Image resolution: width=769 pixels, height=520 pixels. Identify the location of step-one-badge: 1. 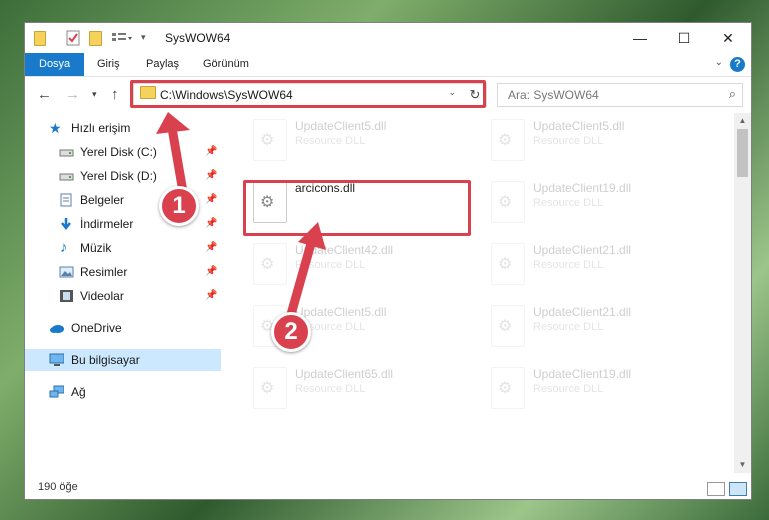
(179, 206).